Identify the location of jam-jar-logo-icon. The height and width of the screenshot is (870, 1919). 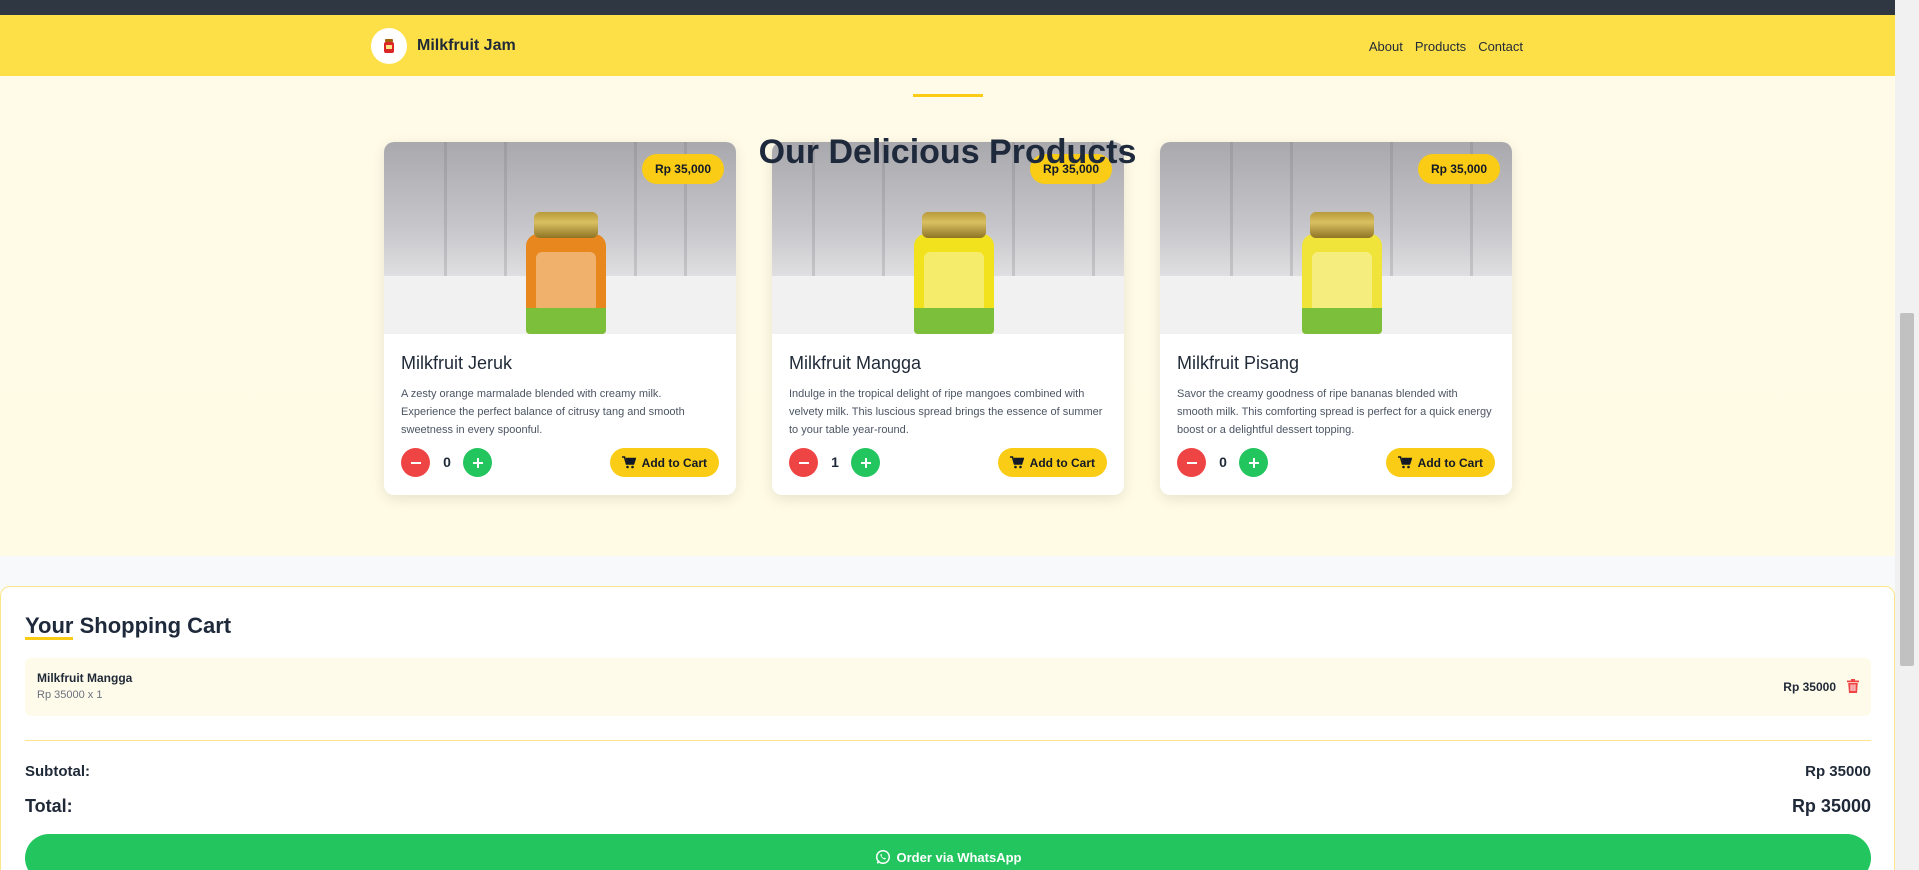
(389, 46).